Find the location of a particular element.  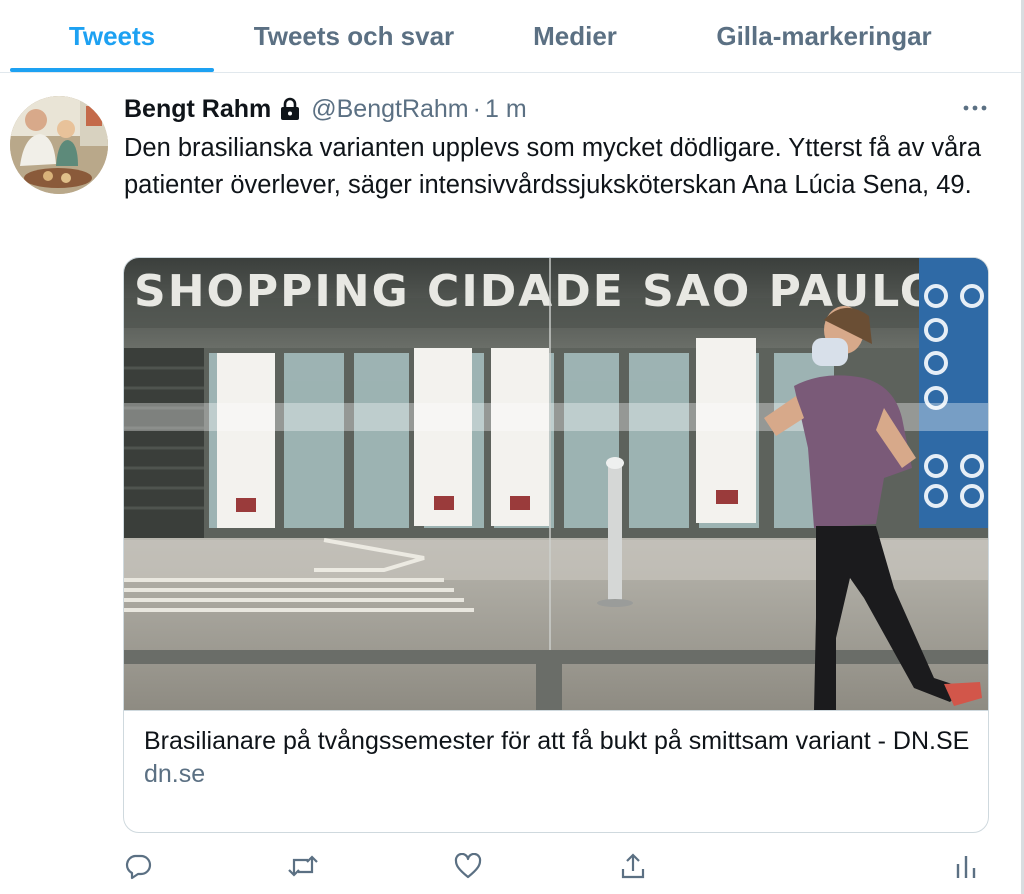

retweet-icon is located at coordinates (303, 866).